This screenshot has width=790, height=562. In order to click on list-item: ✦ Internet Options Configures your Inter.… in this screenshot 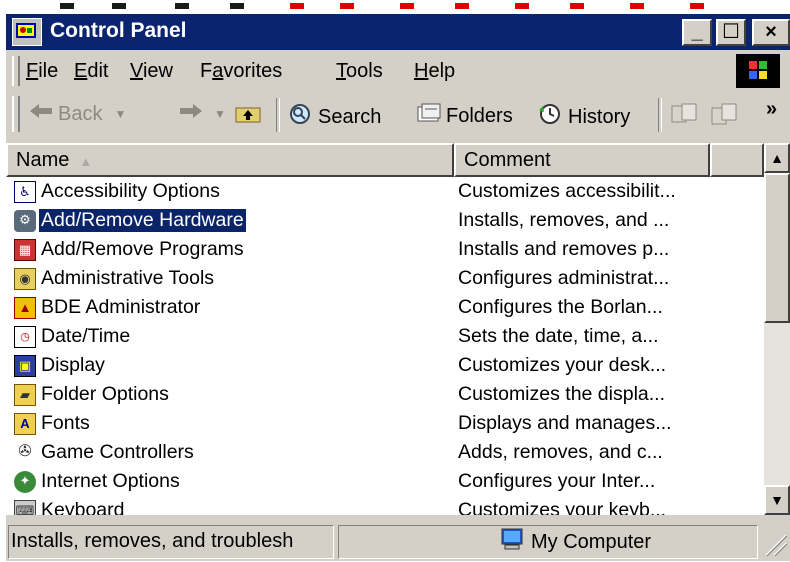, I will do `click(385, 483)`.